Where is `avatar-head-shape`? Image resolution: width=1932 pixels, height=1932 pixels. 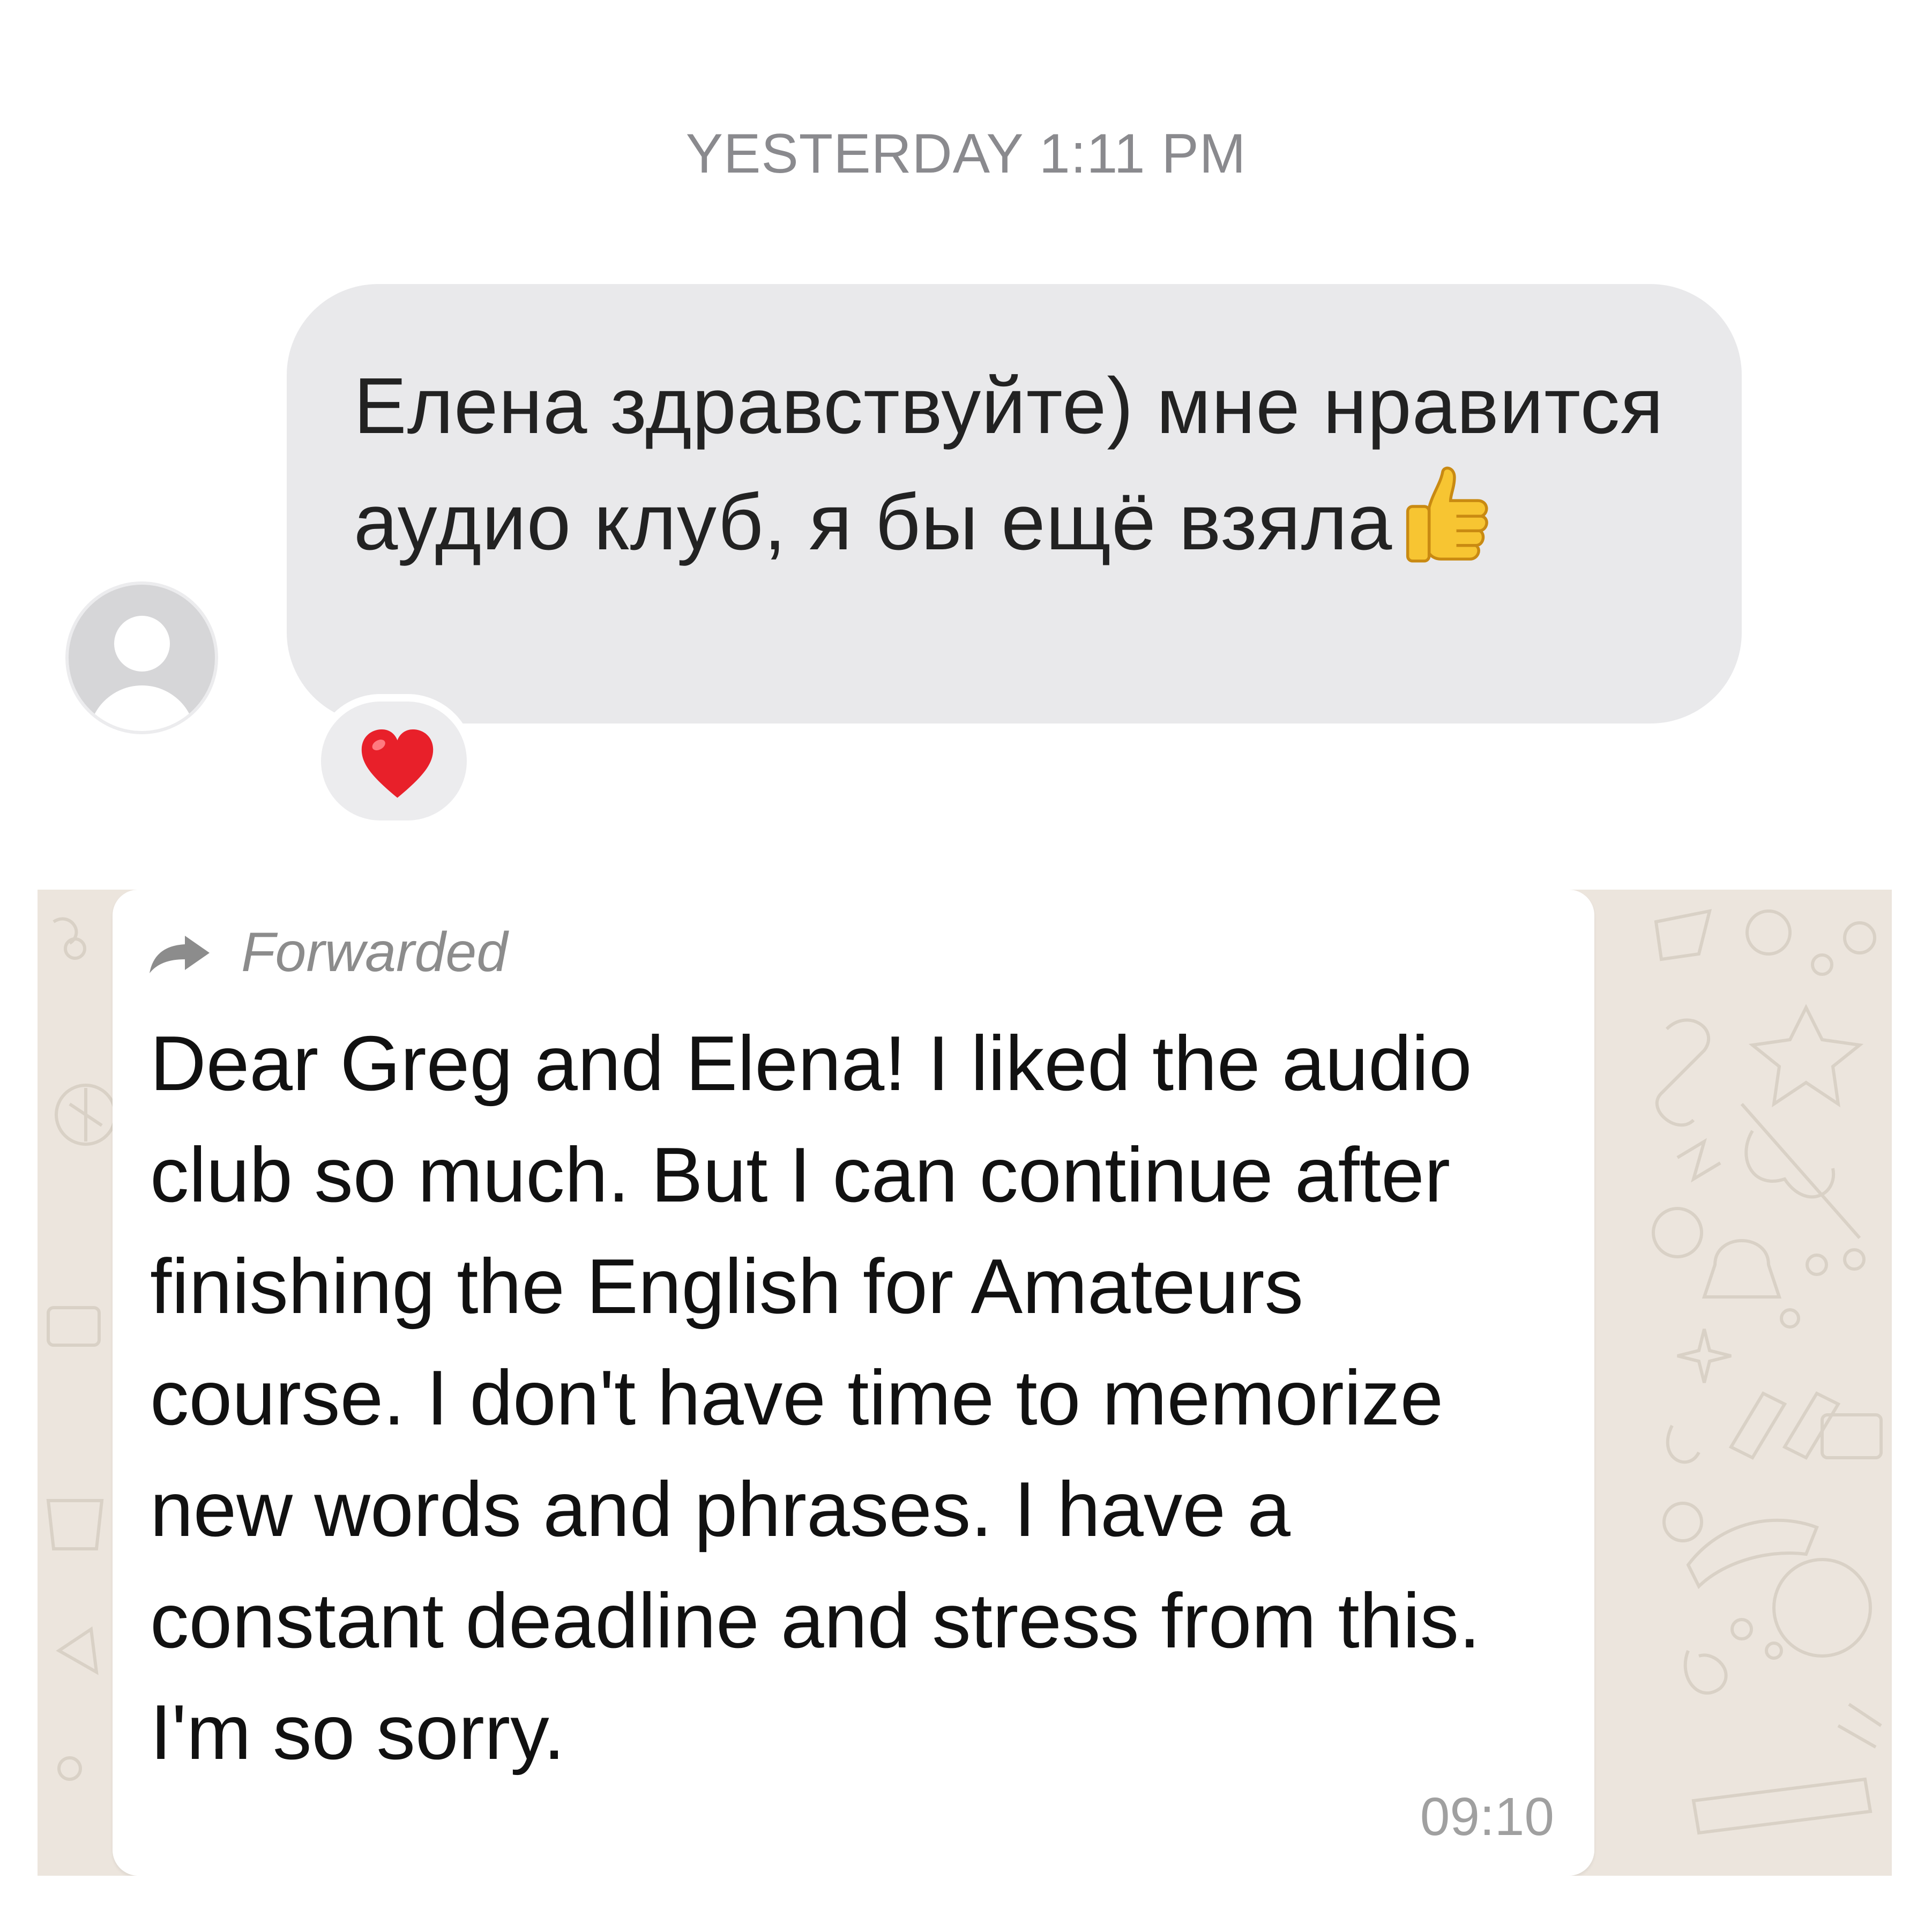
avatar-head-shape is located at coordinates (142, 644).